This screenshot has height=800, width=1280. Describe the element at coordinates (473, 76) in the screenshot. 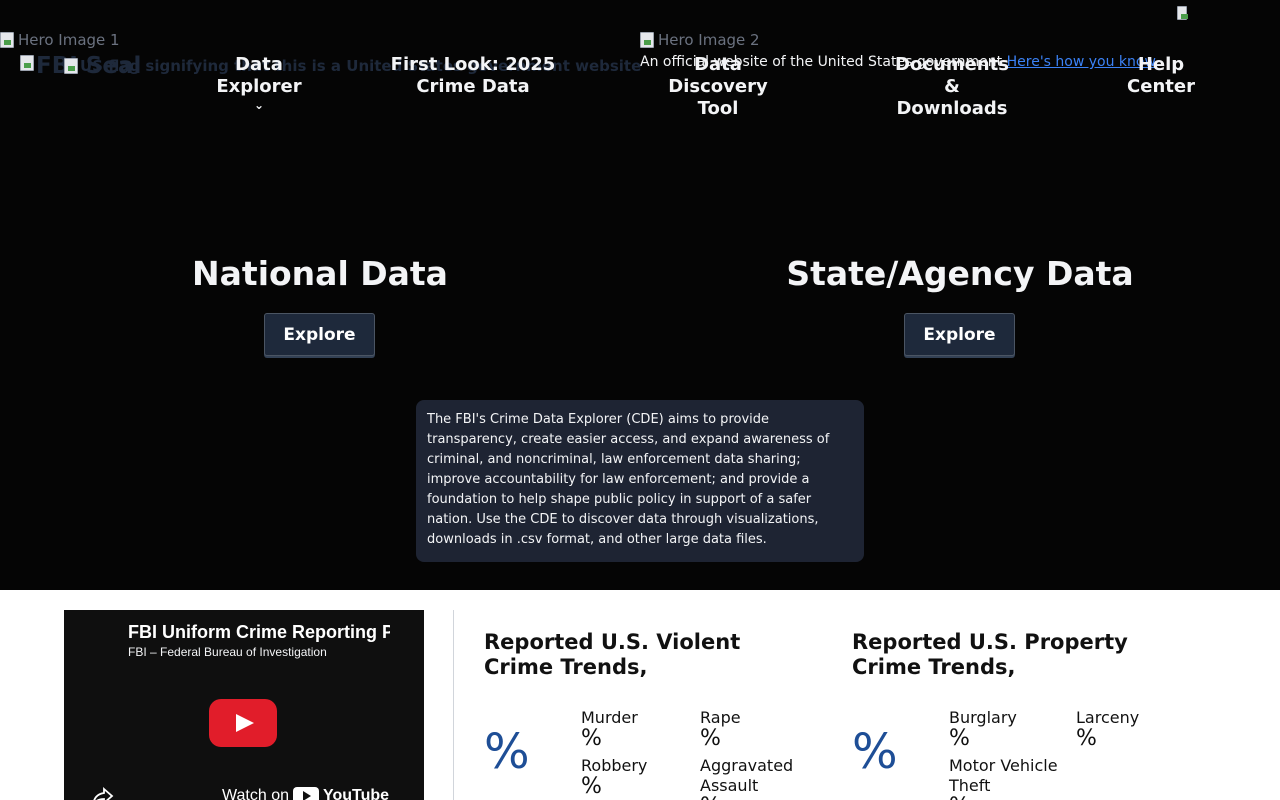

I see `nav-first-look: First Look: 2025 Crime Data` at that location.